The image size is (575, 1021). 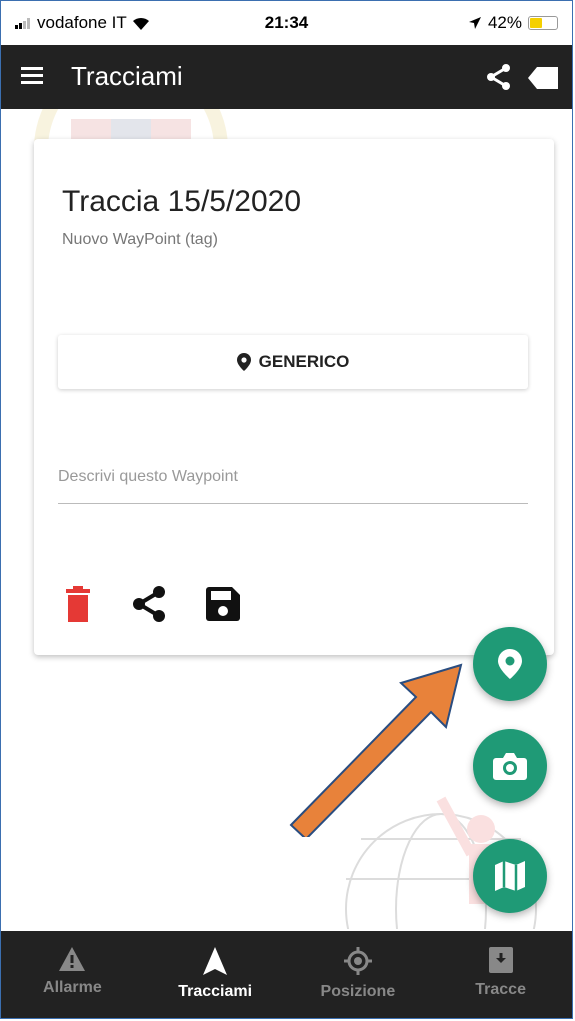 I want to click on track-title: Traccia 15/5/2020, so click(x=182, y=201).